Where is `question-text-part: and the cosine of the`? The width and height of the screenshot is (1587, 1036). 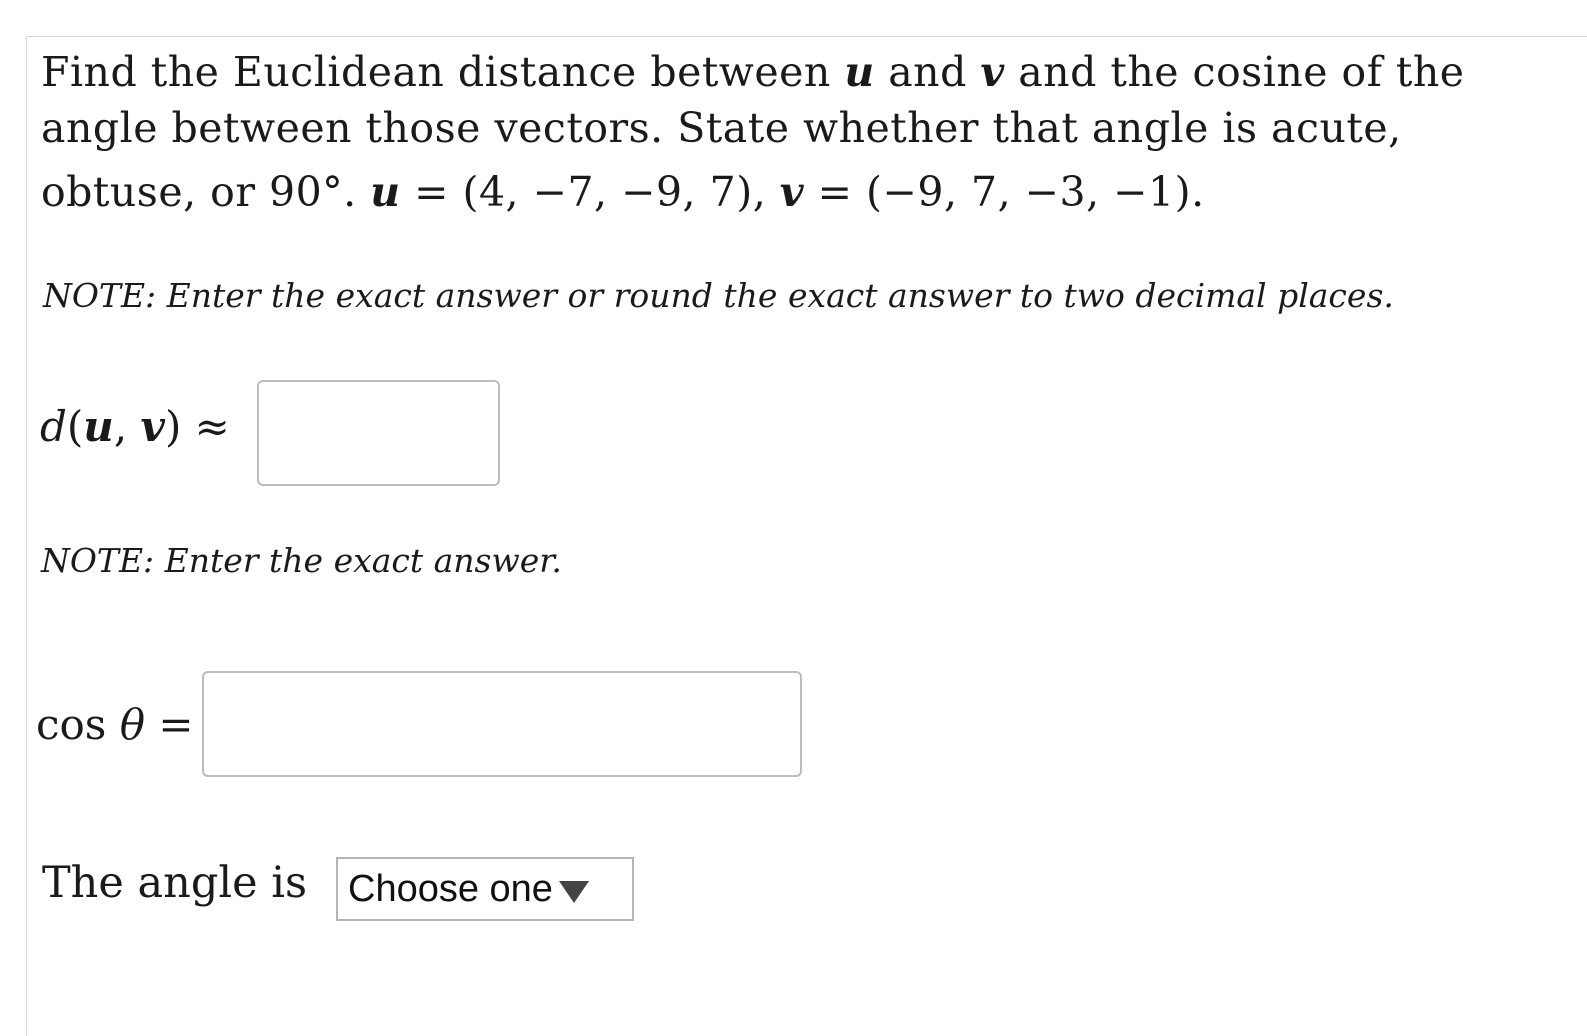 question-text-part: and the cosine of the is located at coordinates (1234, 72).